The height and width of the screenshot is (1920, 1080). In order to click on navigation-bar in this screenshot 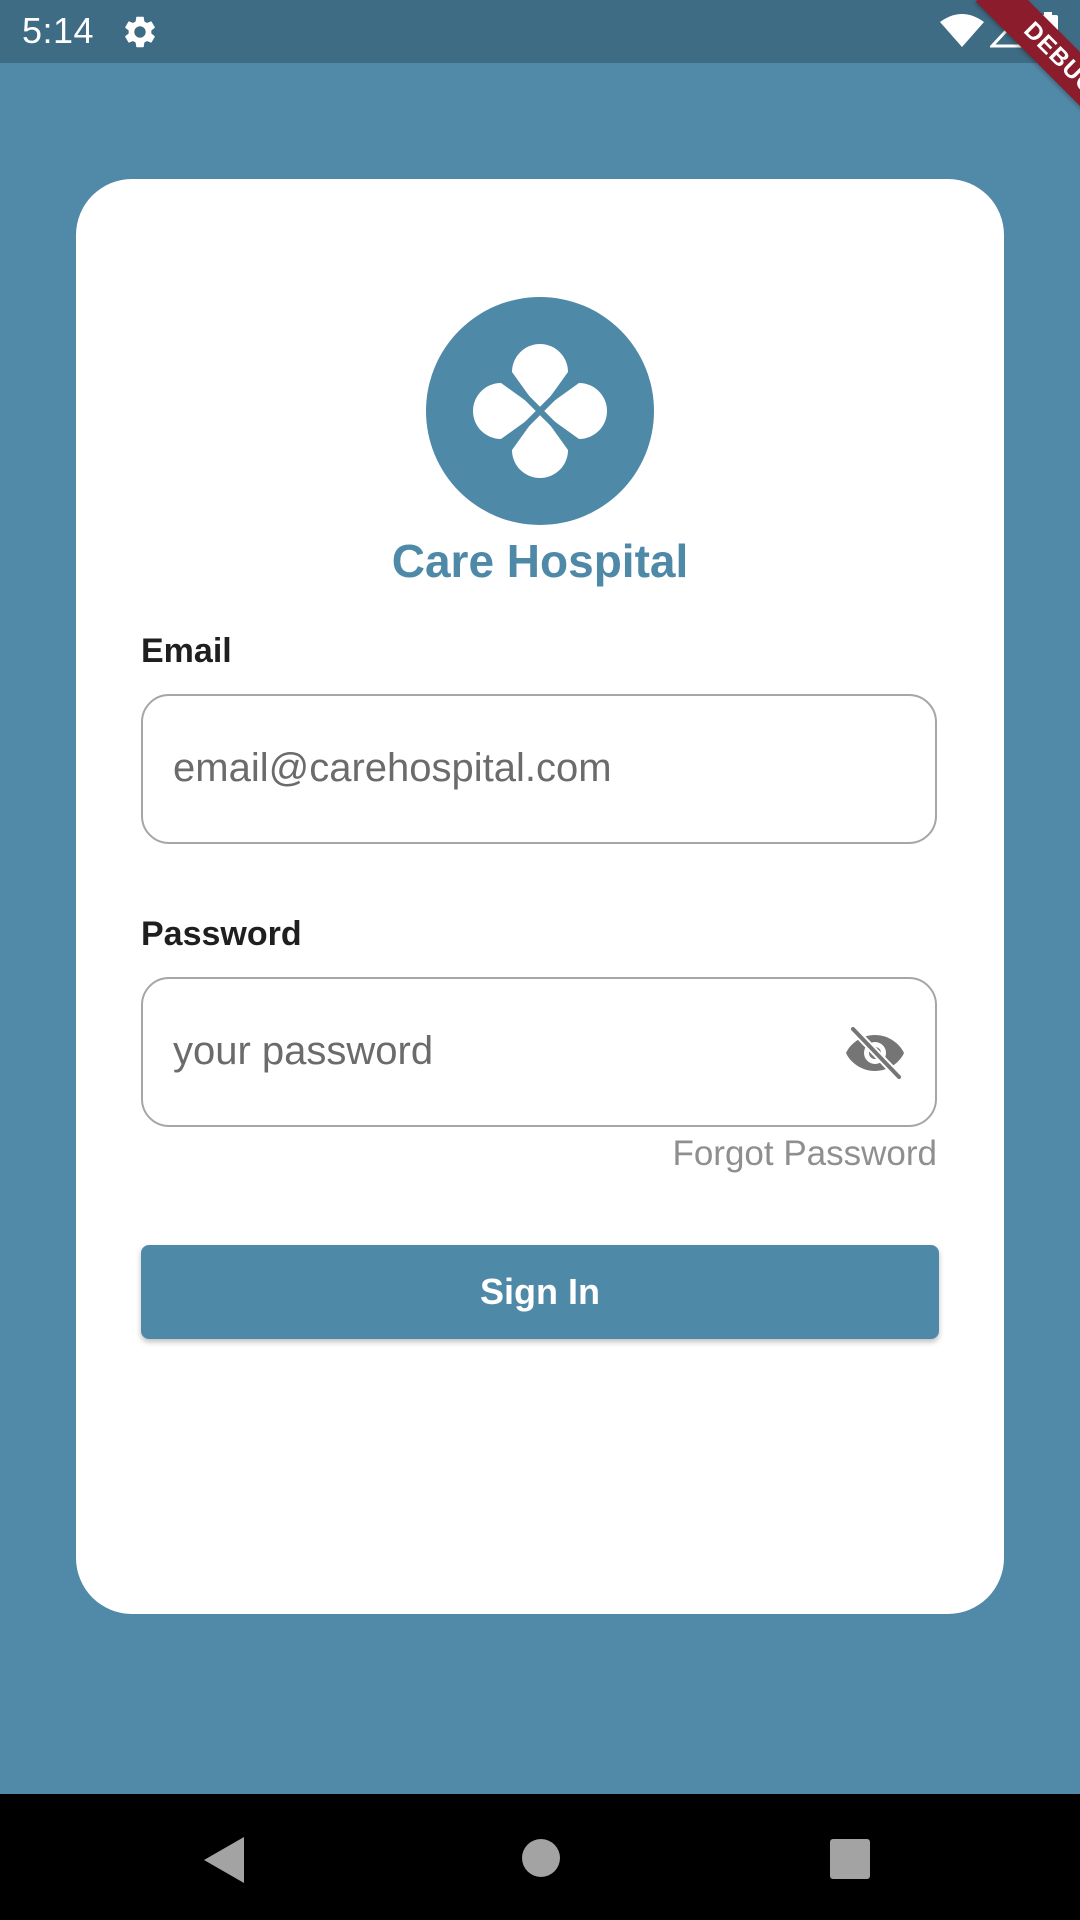, I will do `click(540, 1857)`.